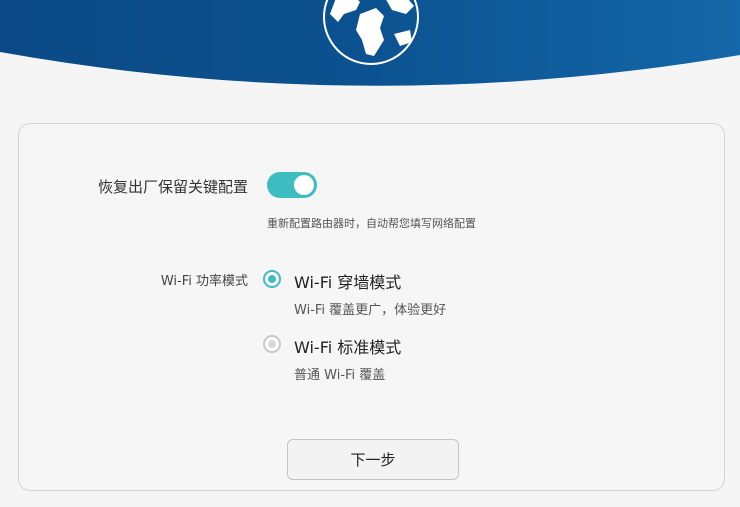  Describe the element at coordinates (304, 185) in the screenshot. I see `toggle-knob` at that location.